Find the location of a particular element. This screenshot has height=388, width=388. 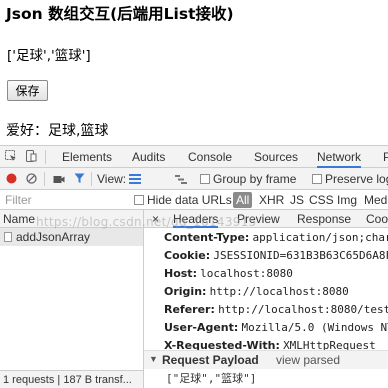

header-row: Cookie: JSESSIONID=631B3B63C65D6A8F is located at coordinates (276, 255).